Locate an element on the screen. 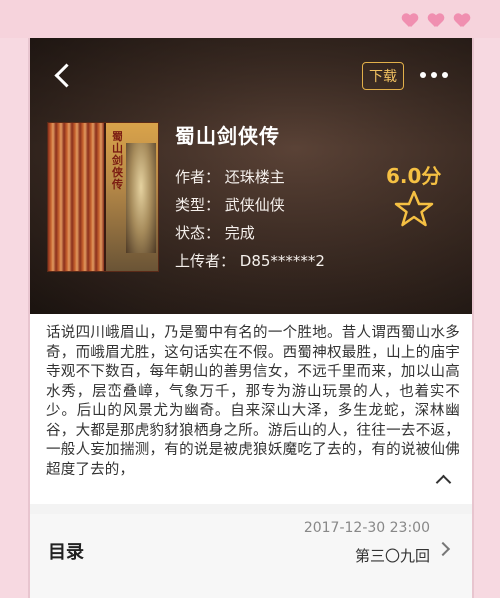 The image size is (500, 598). hearts-decoration is located at coordinates (436, 21).